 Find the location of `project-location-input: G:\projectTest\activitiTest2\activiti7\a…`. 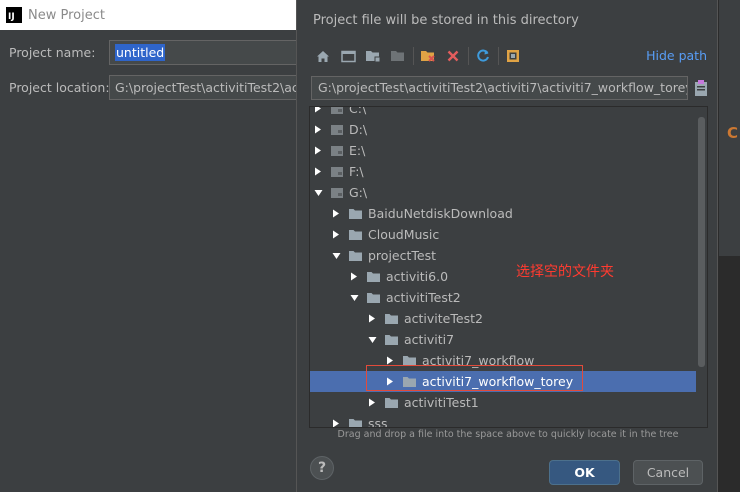

project-location-input: G:\projectTest\activitiTest2\activiti7\a… is located at coordinates (202, 87).